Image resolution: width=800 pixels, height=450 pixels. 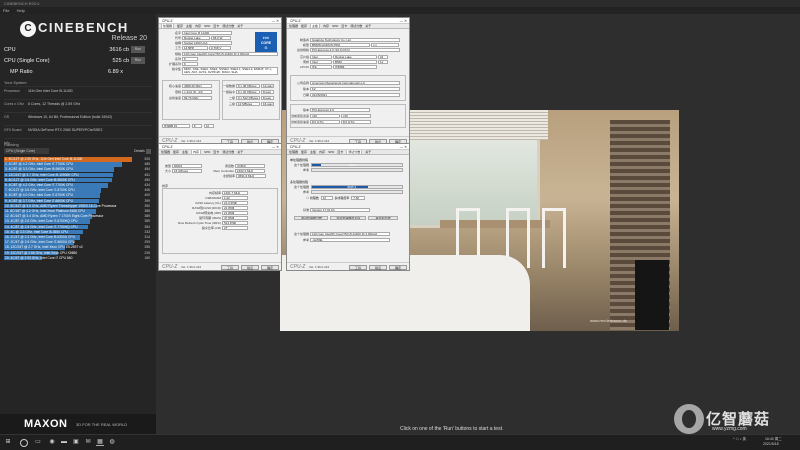 I want to click on cpuz-tabs: 处理器 缓存 主板 内存 SPD 显卡 测试分数 关于, so click(x=220, y=152).